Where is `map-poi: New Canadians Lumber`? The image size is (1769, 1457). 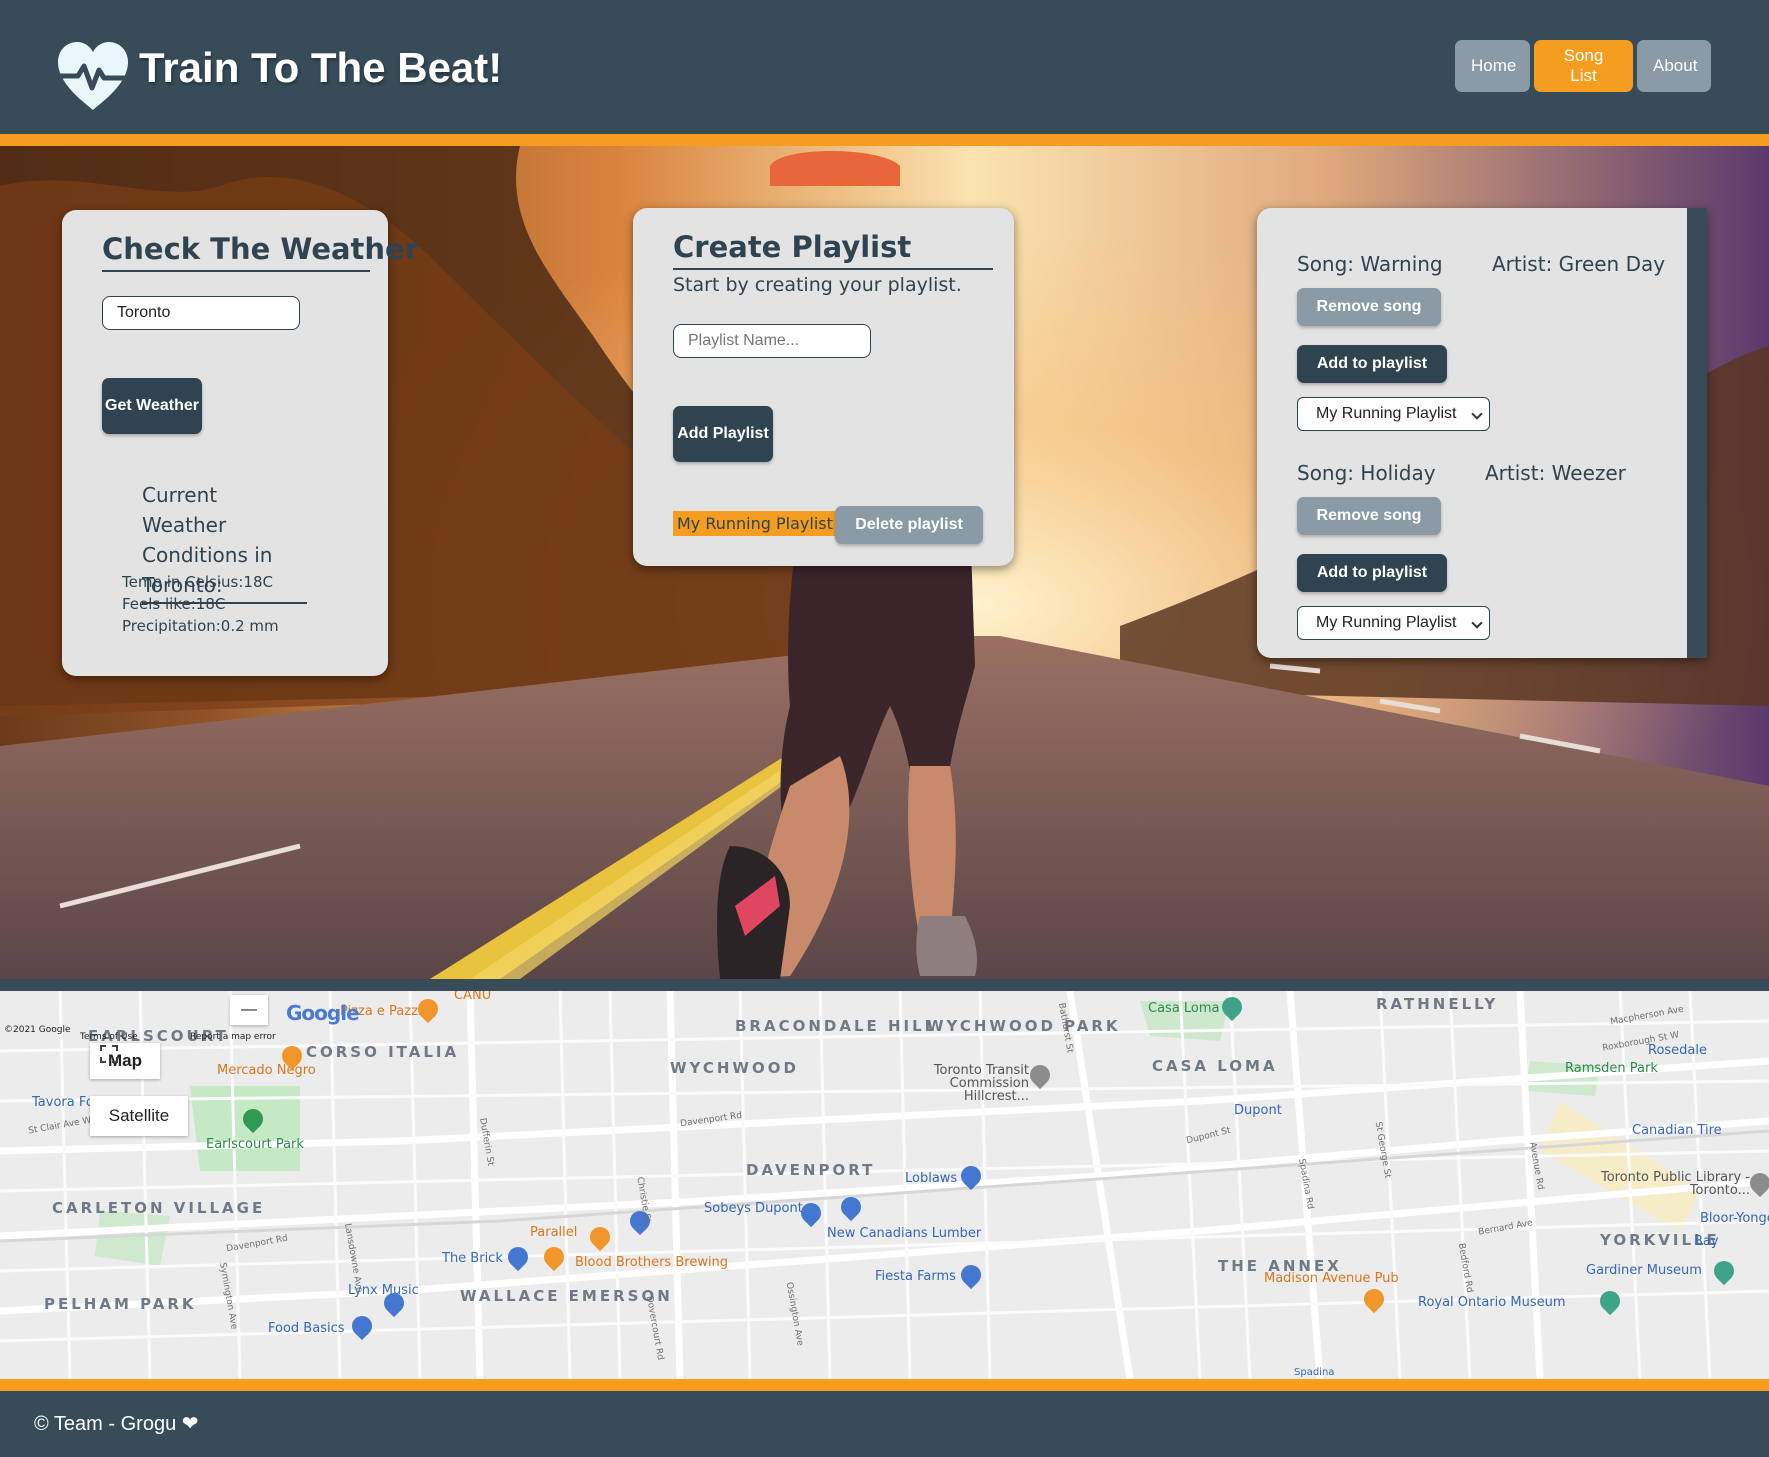
map-poi: New Canadians Lumber is located at coordinates (904, 1233).